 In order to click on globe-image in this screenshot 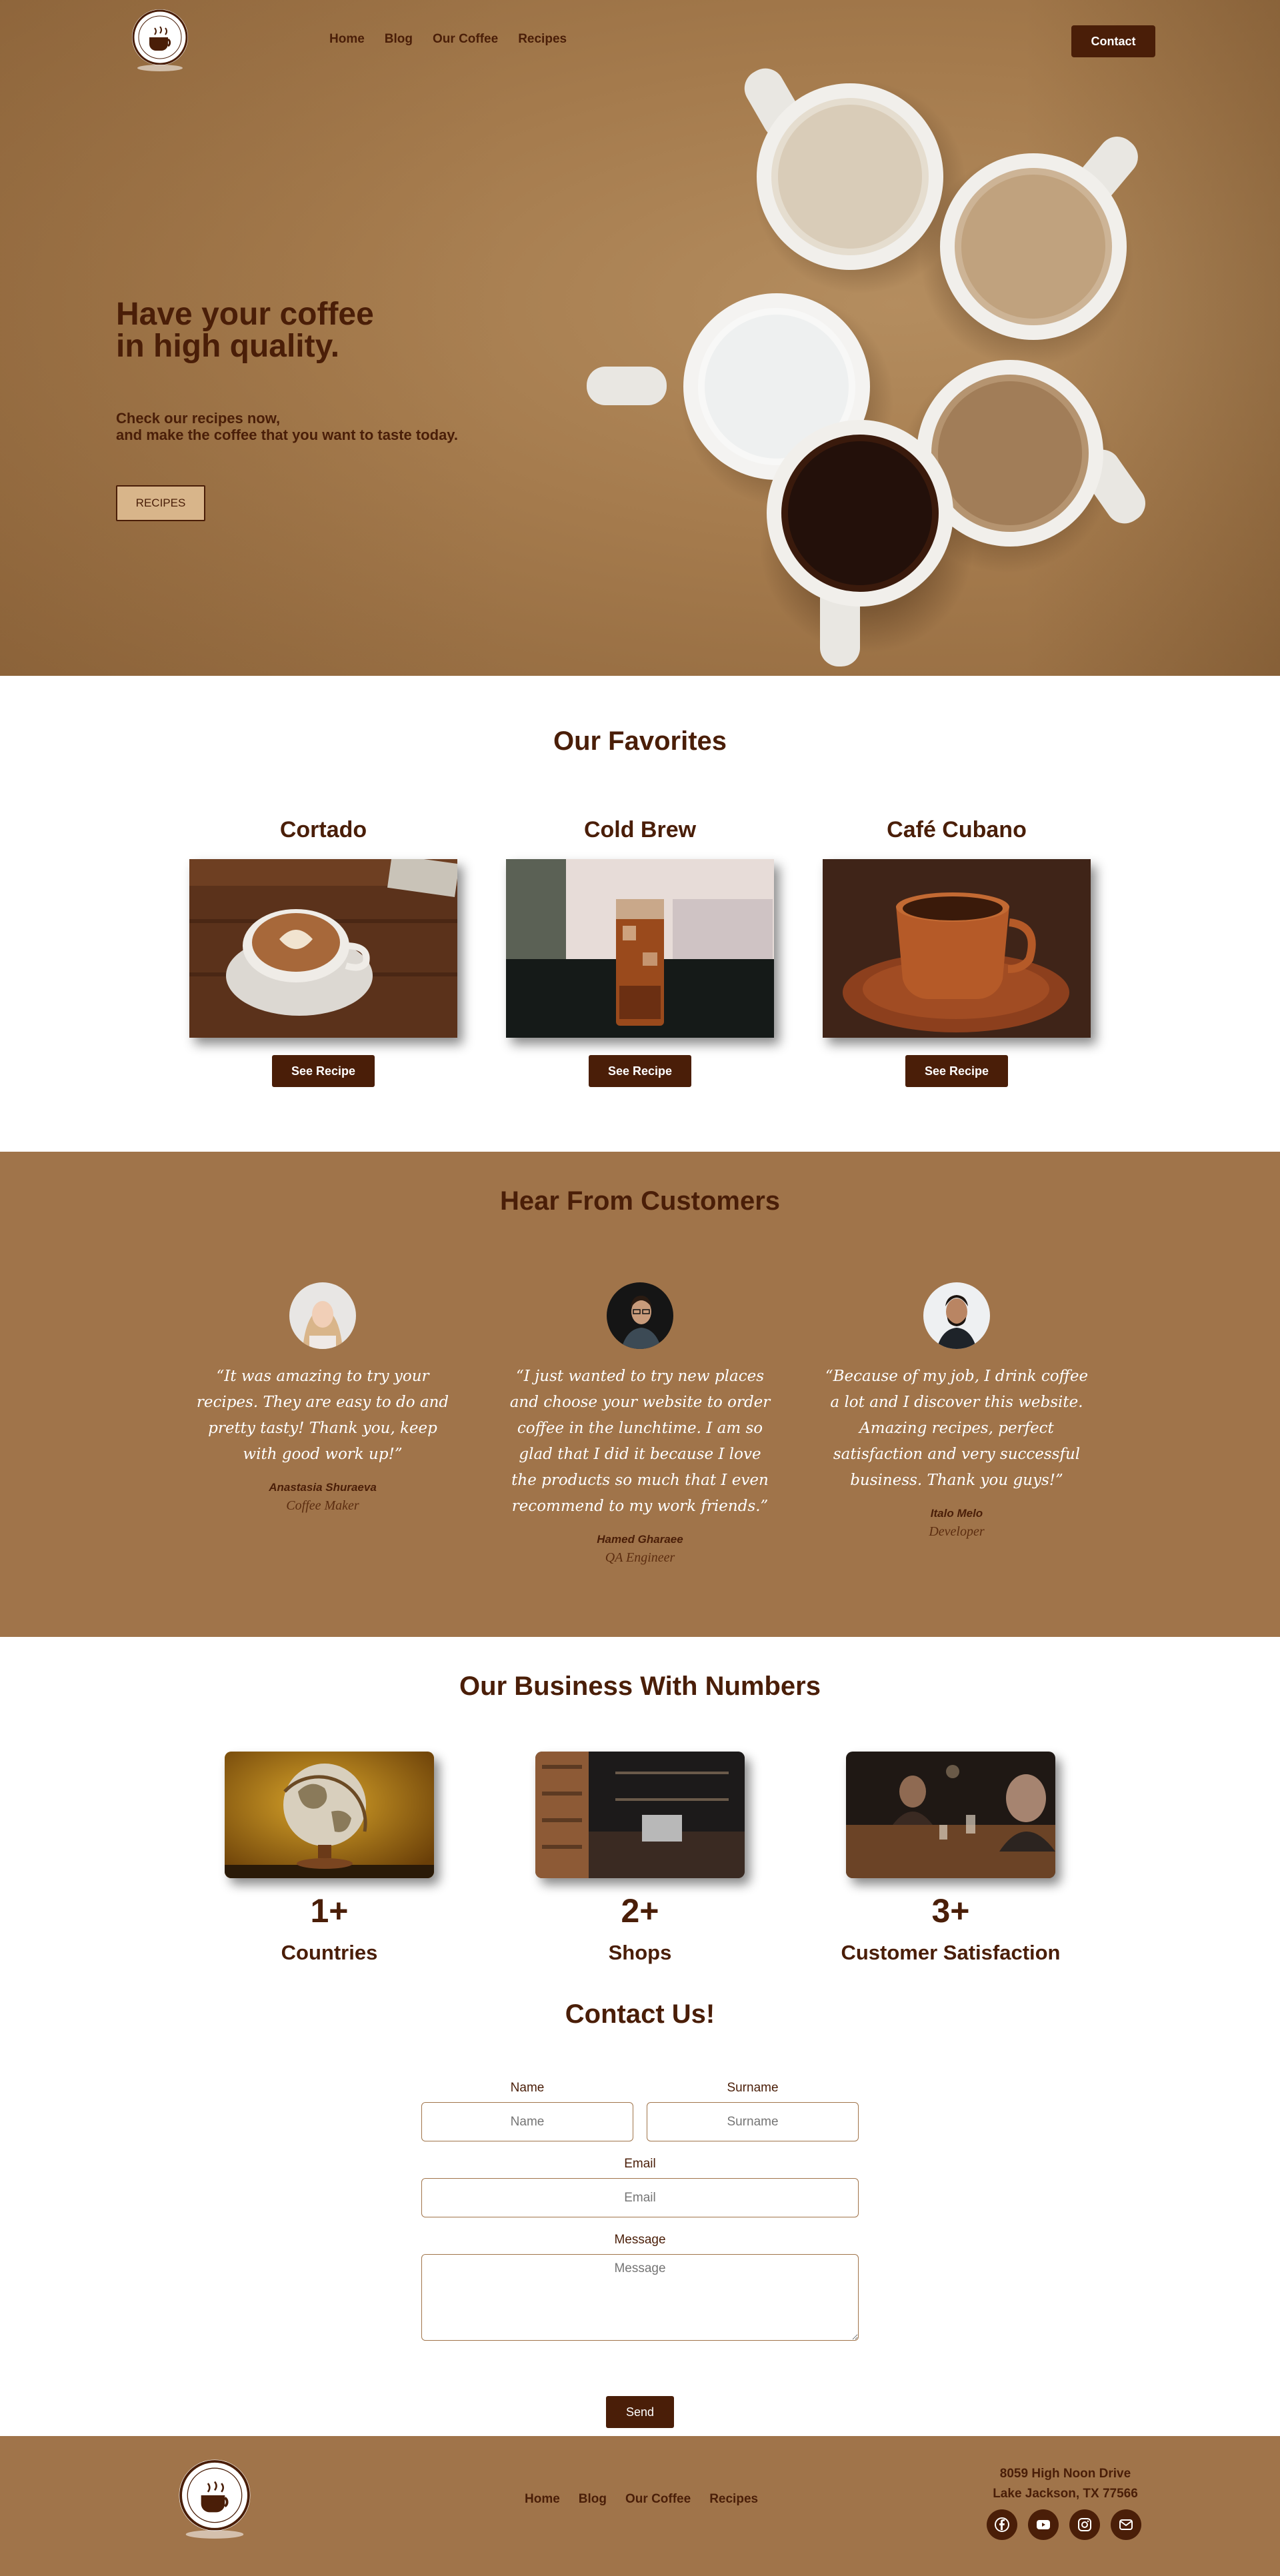, I will do `click(329, 1815)`.